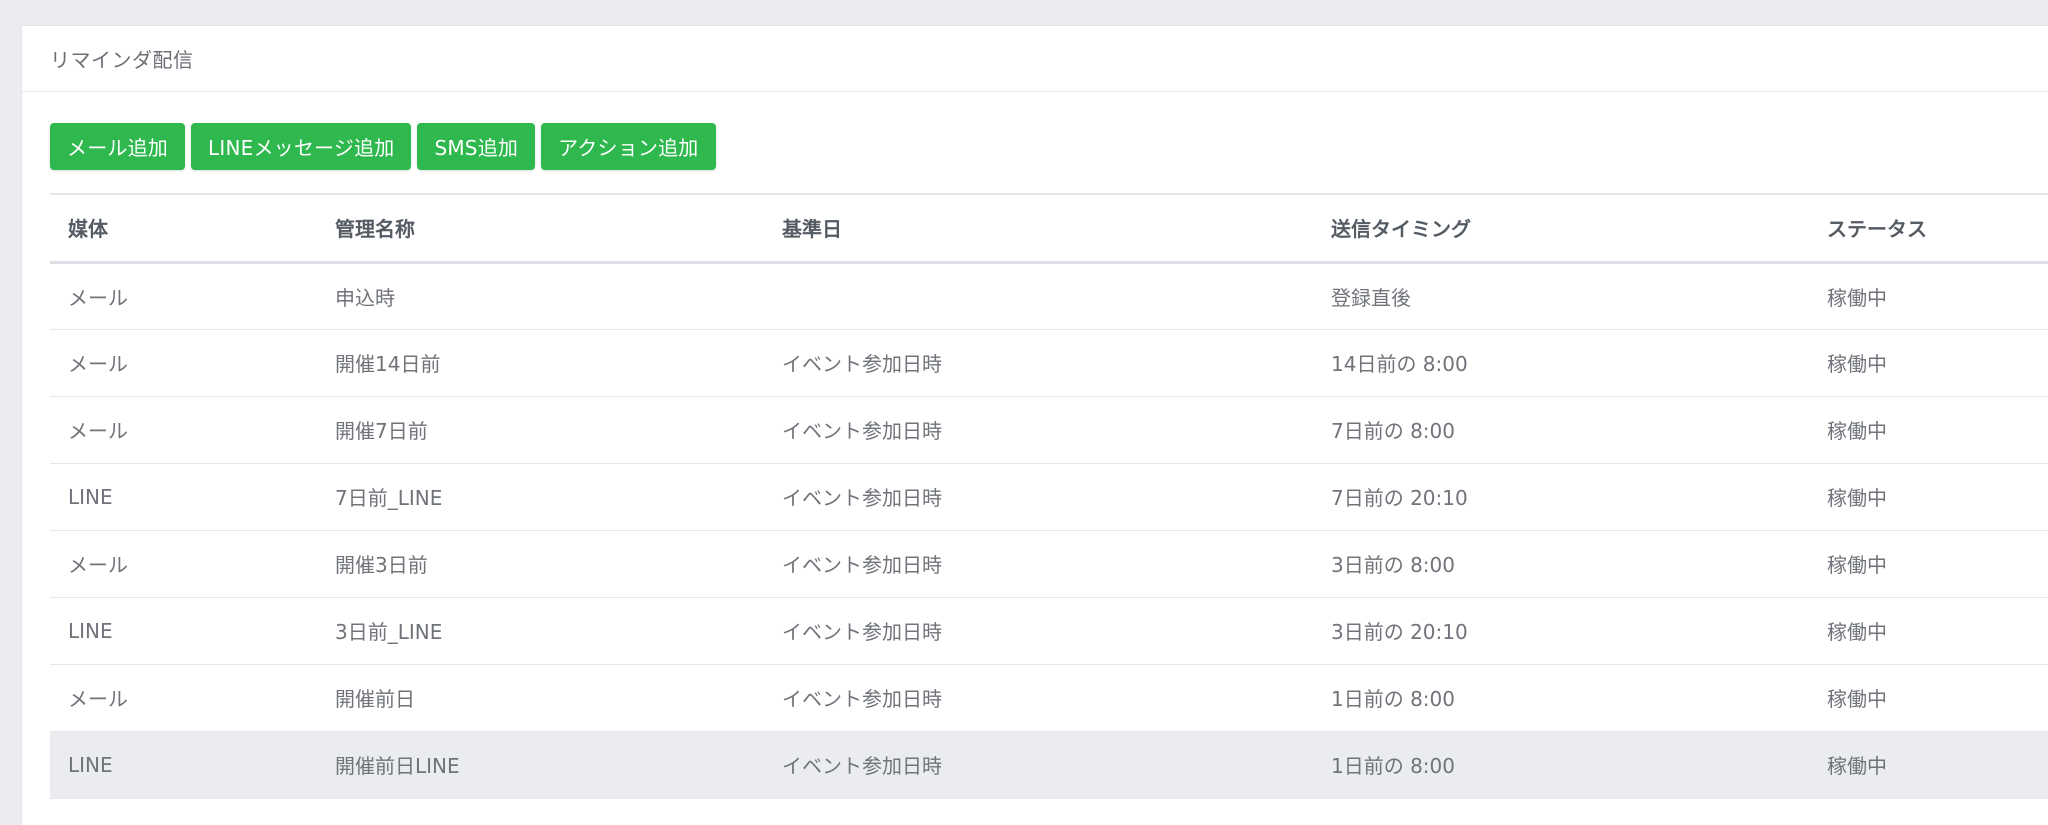 The image size is (2048, 825). I want to click on panel-header: リマインダ配信, so click(1035, 59).